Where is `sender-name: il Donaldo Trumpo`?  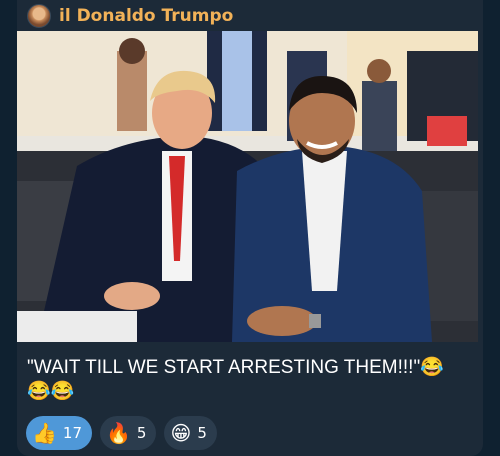
sender-name: il Donaldo Trumpo is located at coordinates (146, 16).